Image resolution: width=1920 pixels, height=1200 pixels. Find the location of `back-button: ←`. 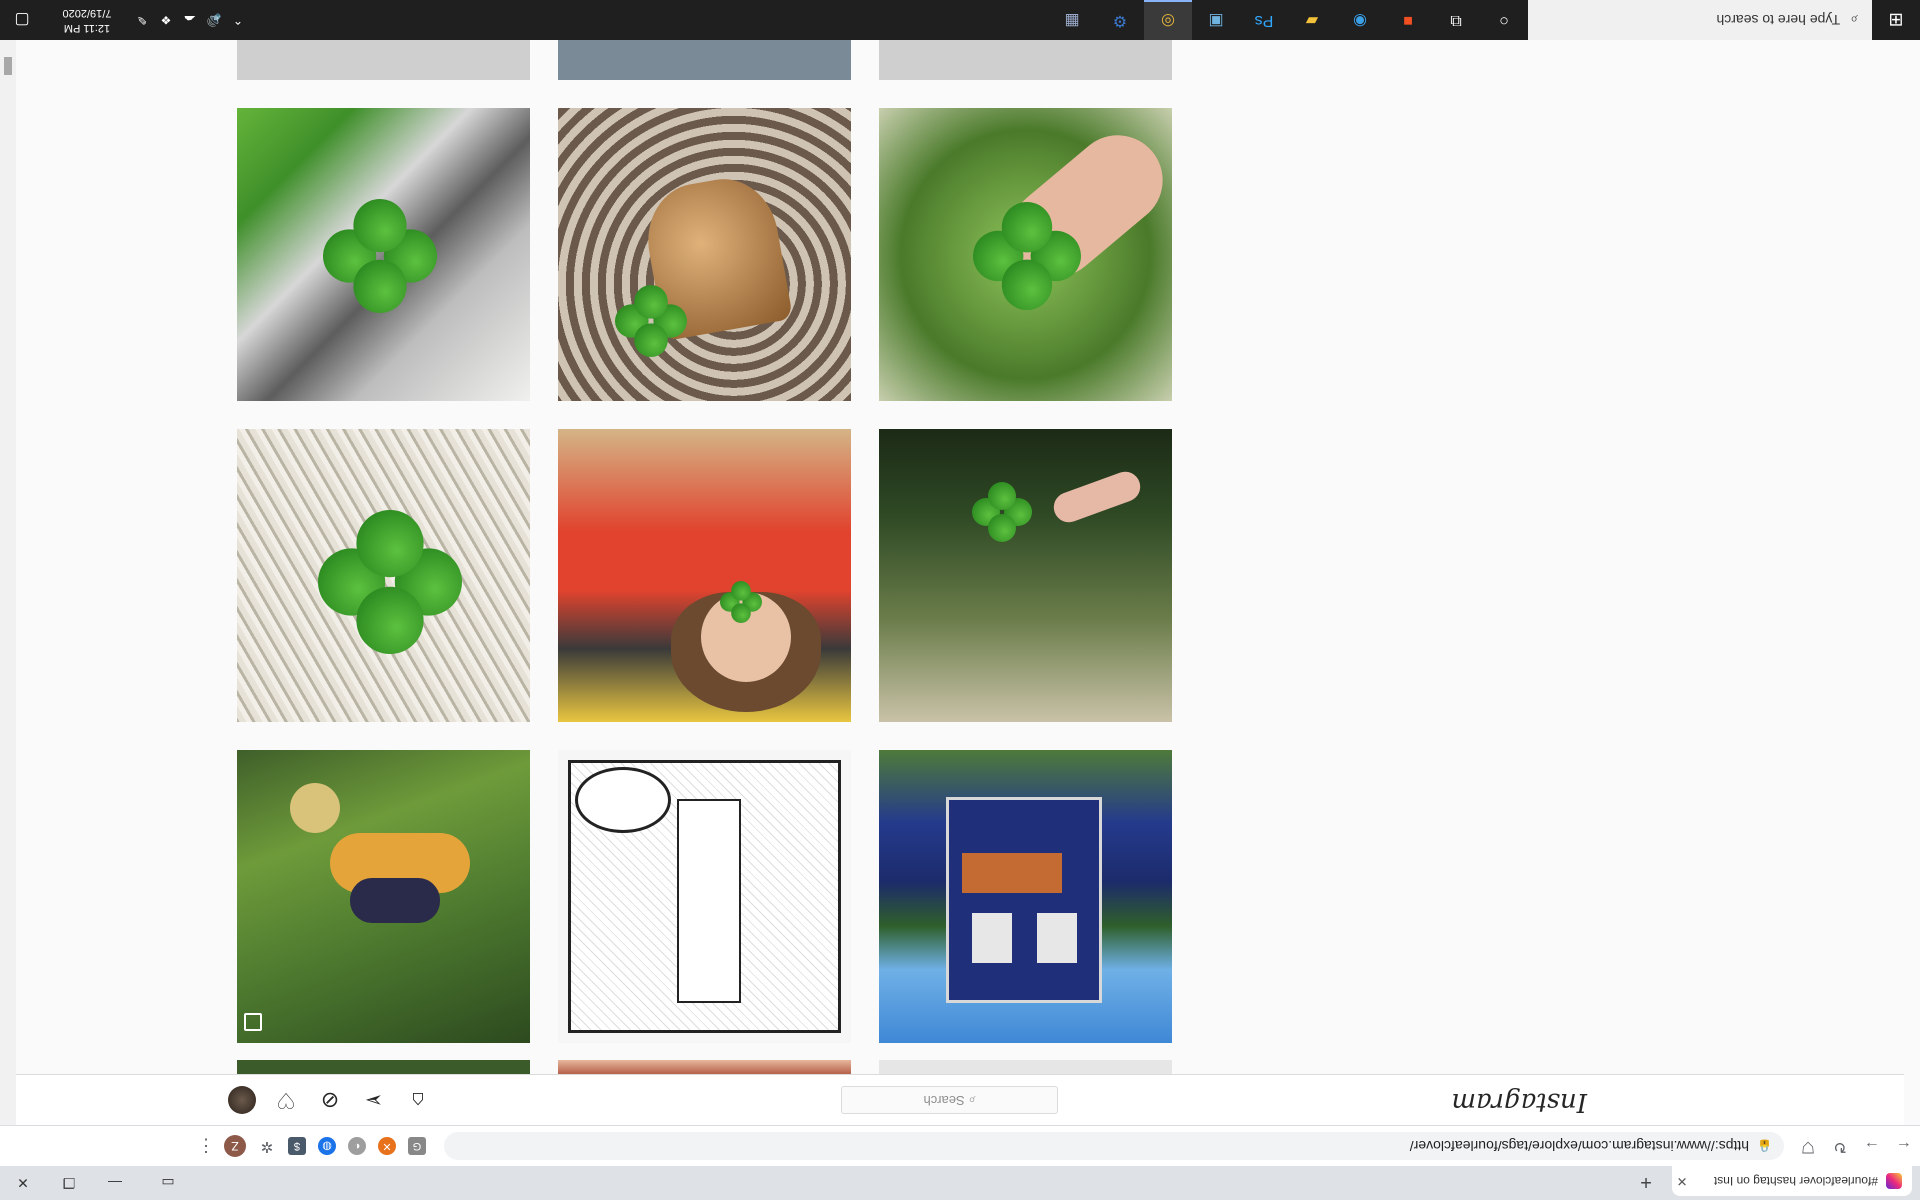

back-button: ← is located at coordinates (1904, 1146).